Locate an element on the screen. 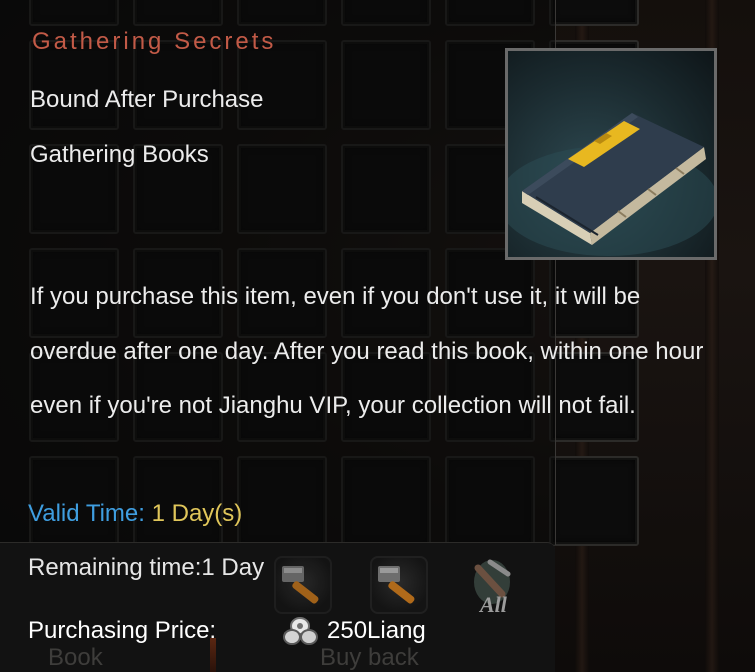  repair-button is located at coordinates (303, 585).